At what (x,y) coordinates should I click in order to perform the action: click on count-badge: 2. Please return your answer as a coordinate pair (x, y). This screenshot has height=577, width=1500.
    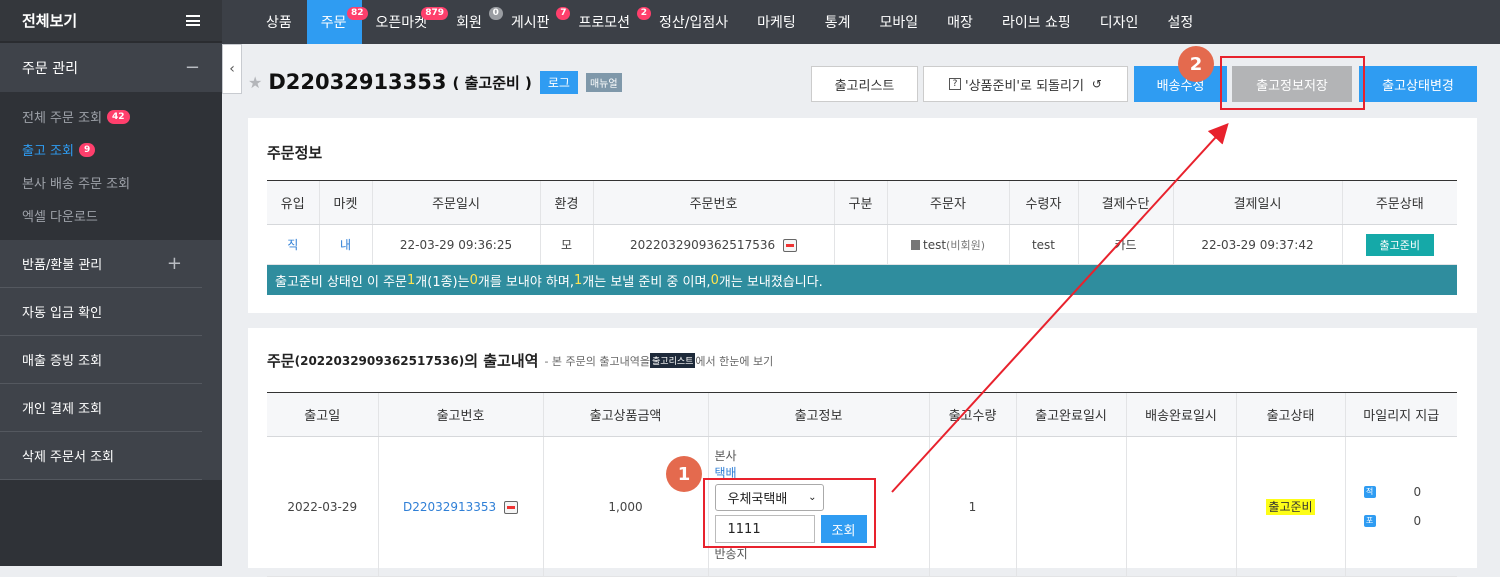
    Looking at the image, I should click on (643, 13).